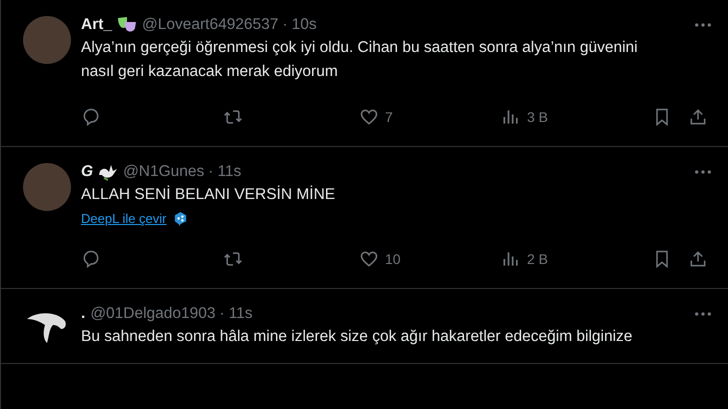 This screenshot has width=728, height=409. What do you see at coordinates (210, 25) in the screenshot?
I see `user-handle: @Loveart64926537` at bounding box center [210, 25].